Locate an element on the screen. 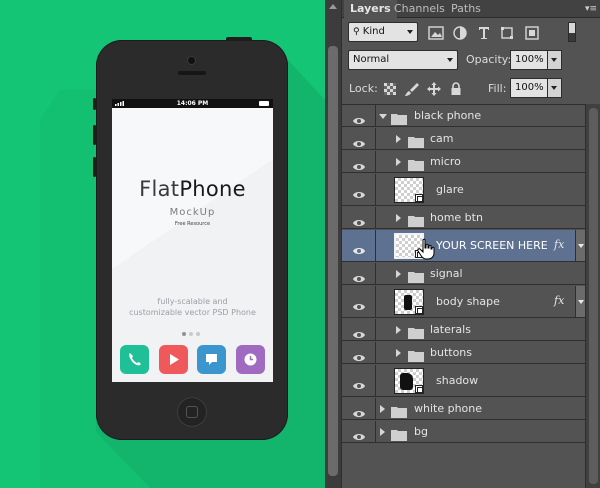 The height and width of the screenshot is (488, 600). lock-position-move-icon is located at coordinates (434, 89).